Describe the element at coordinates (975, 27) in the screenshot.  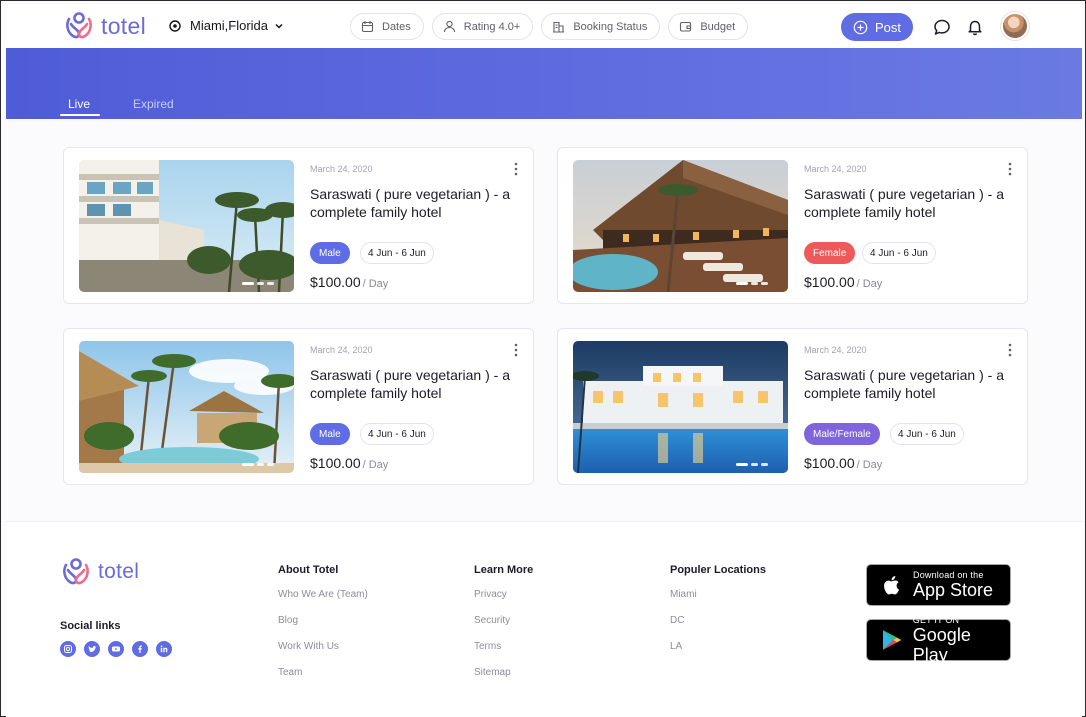
I see `bell-icon` at that location.